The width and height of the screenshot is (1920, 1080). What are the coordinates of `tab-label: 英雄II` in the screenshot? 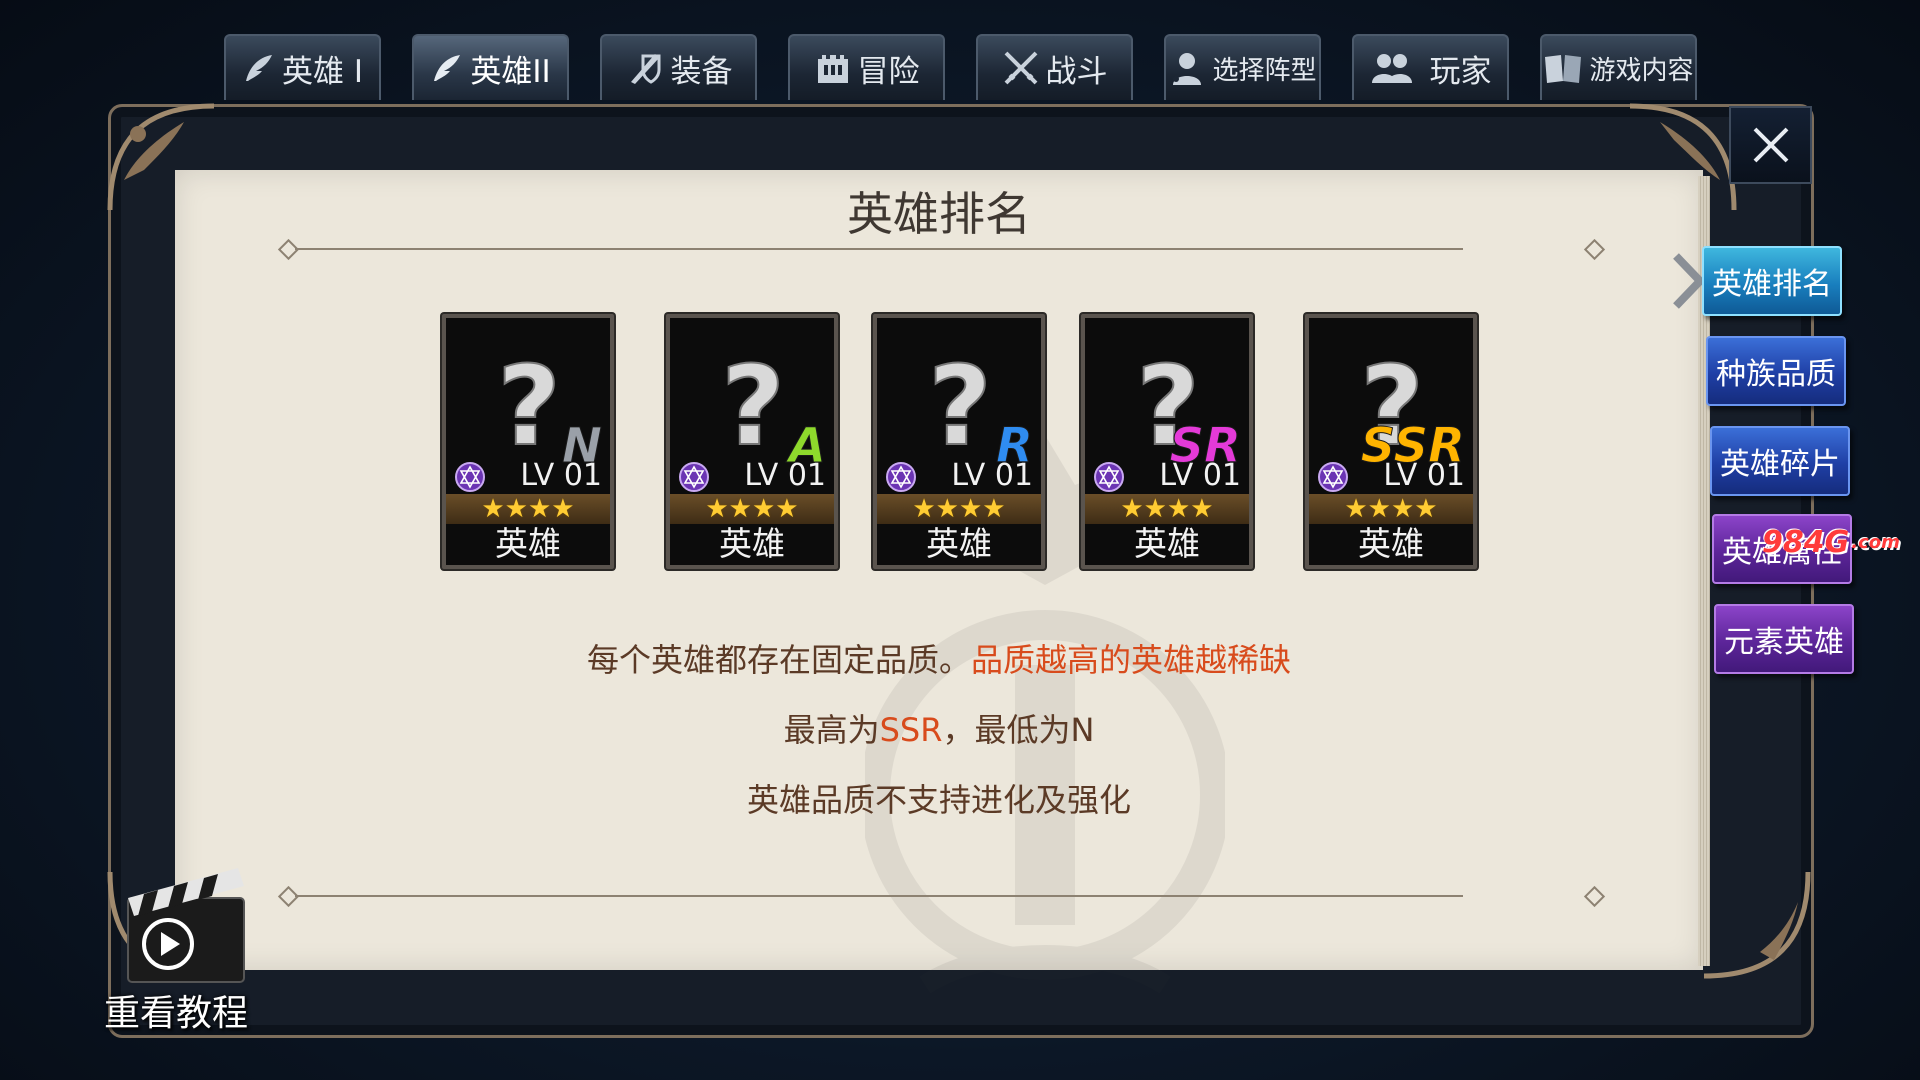 It's located at (510, 71).